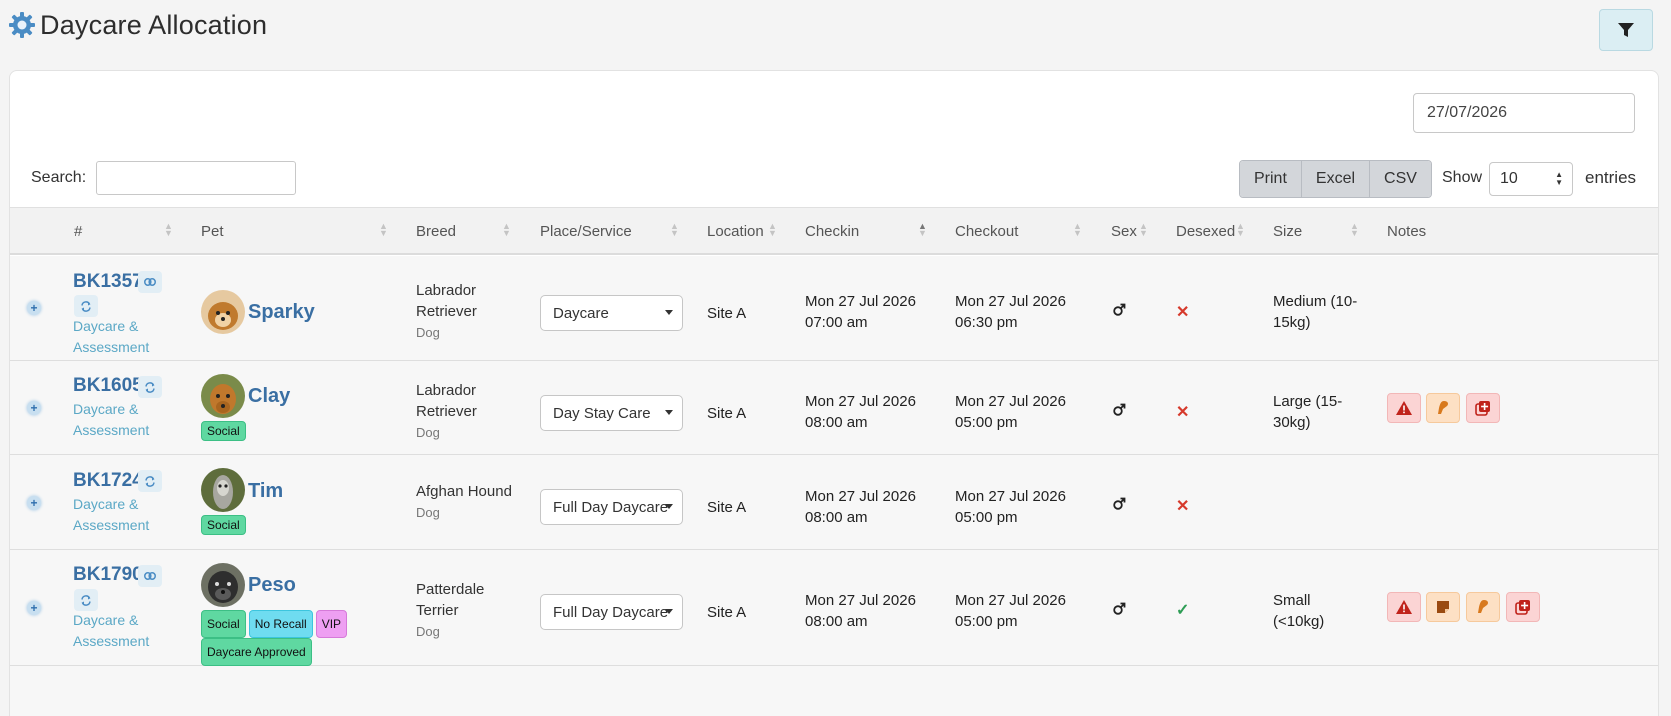 The width and height of the screenshot is (1671, 716). Describe the element at coordinates (212, 231) in the screenshot. I see `col-header-pet: Pet` at that location.